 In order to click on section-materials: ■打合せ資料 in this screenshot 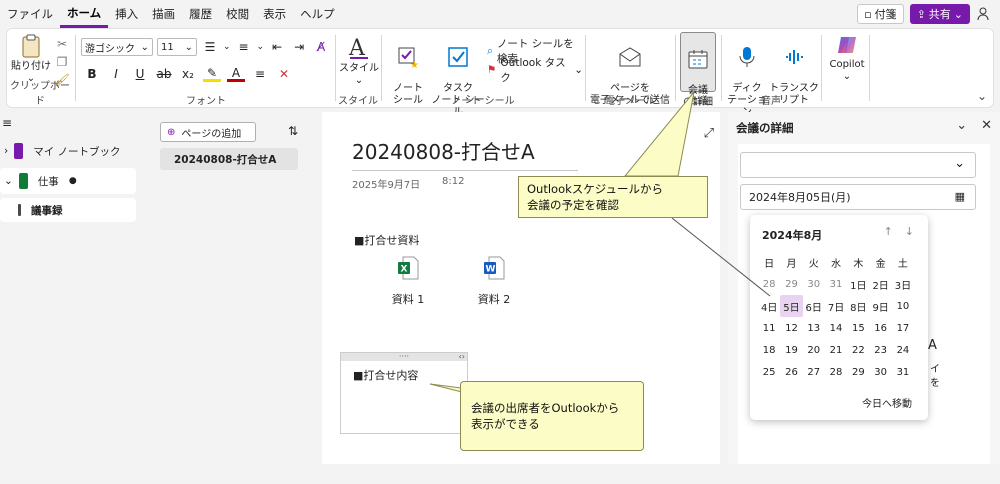, I will do `click(386, 240)`.